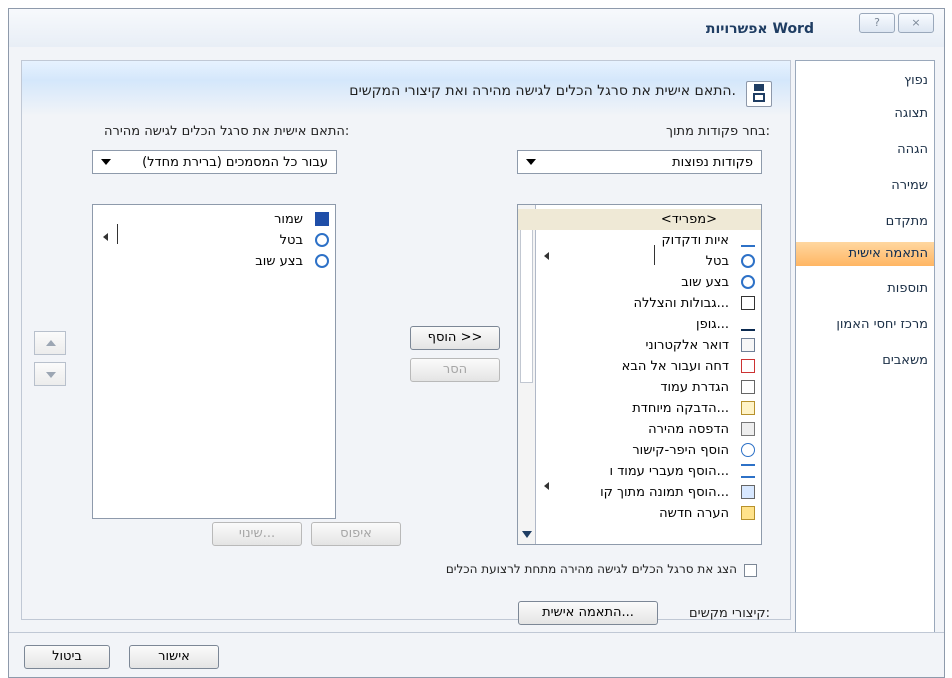 Image resolution: width=952 pixels, height=678 pixels. I want to click on spellcheck-icon, so click(748, 240).